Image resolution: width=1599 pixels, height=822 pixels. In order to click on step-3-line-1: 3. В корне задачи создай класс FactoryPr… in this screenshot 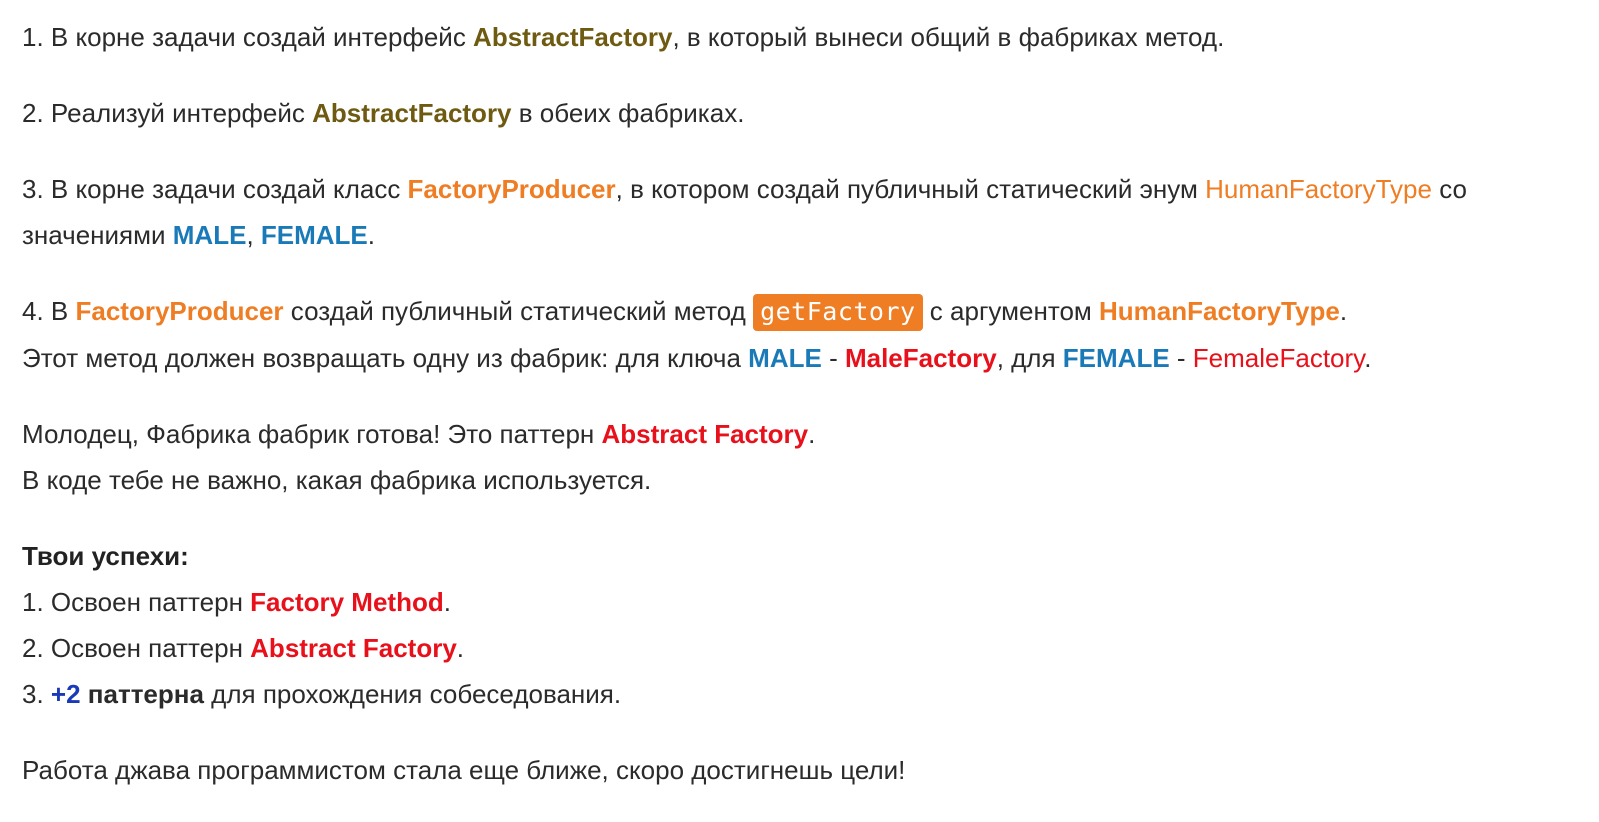, I will do `click(807, 189)`.